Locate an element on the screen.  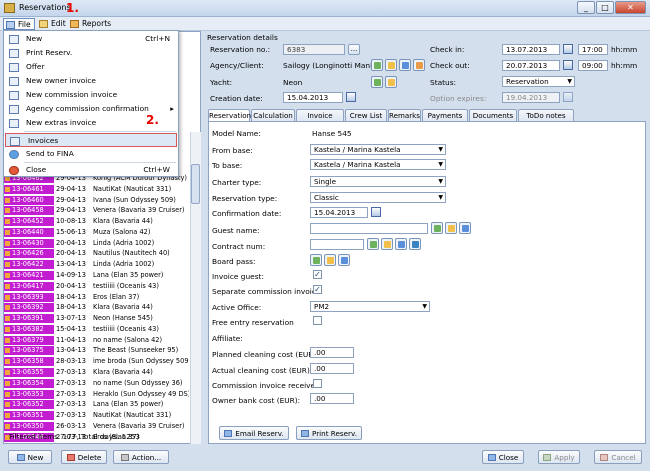
contract-view-icon is located at coordinates (415, 244).